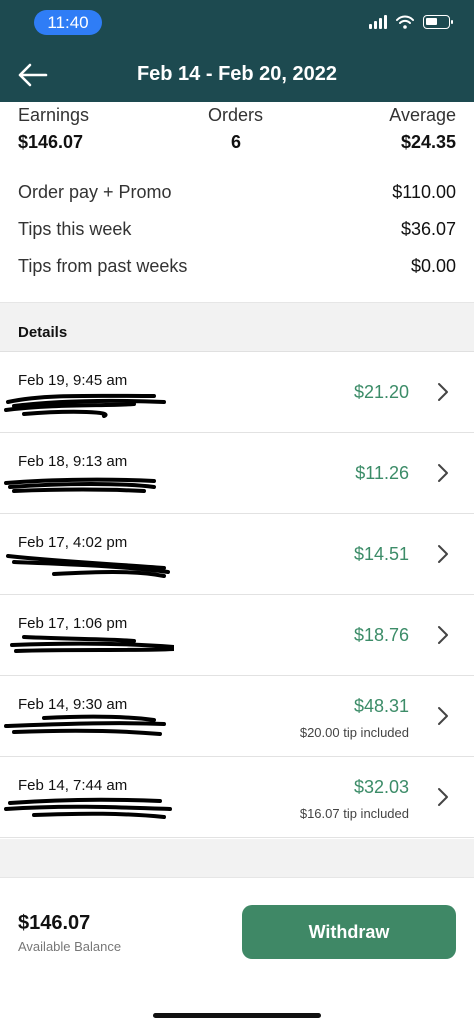 The height and width of the screenshot is (1025, 474). Describe the element at coordinates (382, 473) in the screenshot. I see `order-amount: $11.26` at that location.